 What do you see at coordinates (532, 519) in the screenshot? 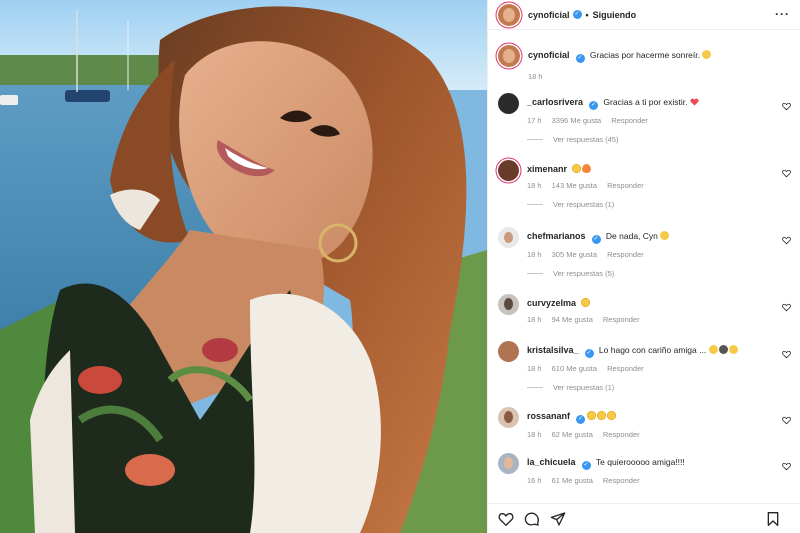
I see `comment-icon` at bounding box center [532, 519].